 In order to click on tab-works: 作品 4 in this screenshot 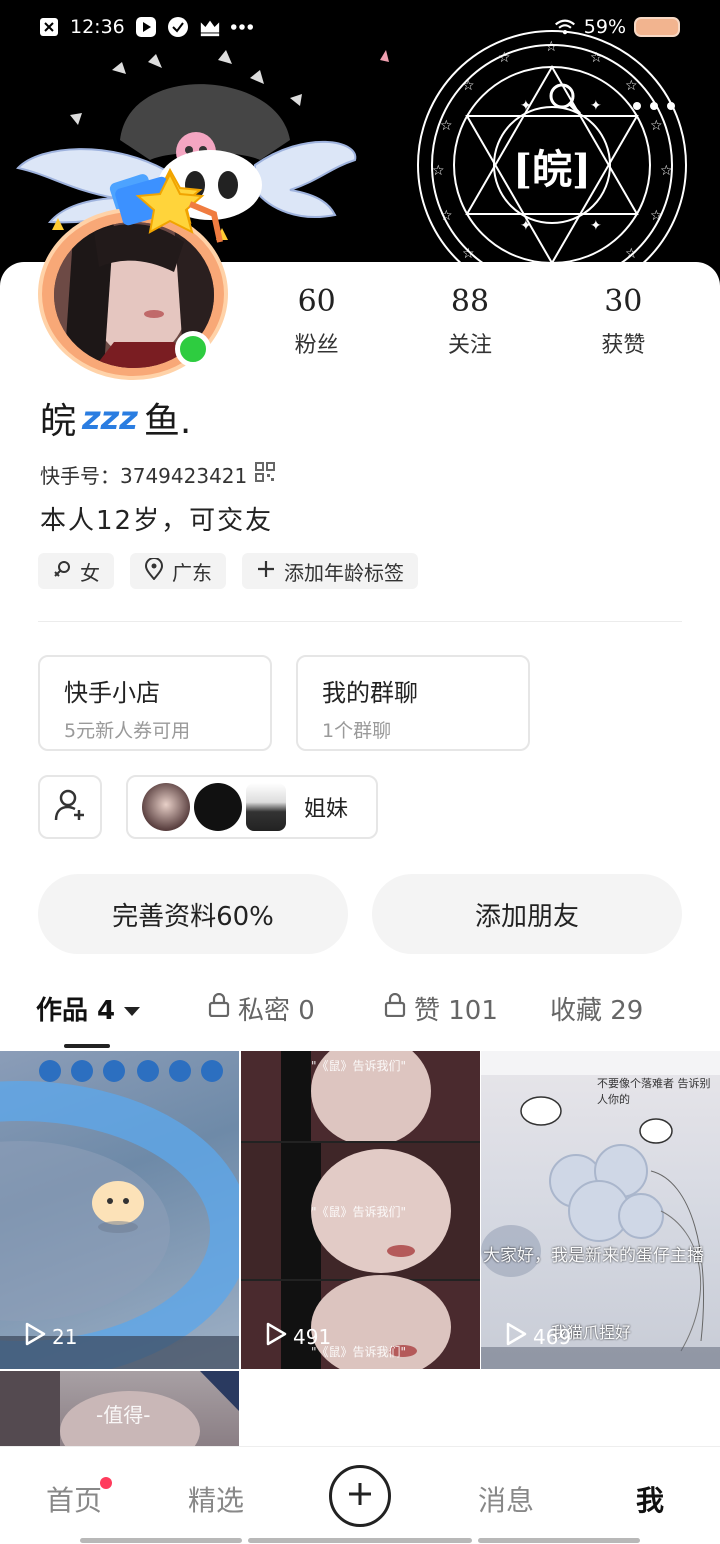, I will do `click(88, 1008)`.